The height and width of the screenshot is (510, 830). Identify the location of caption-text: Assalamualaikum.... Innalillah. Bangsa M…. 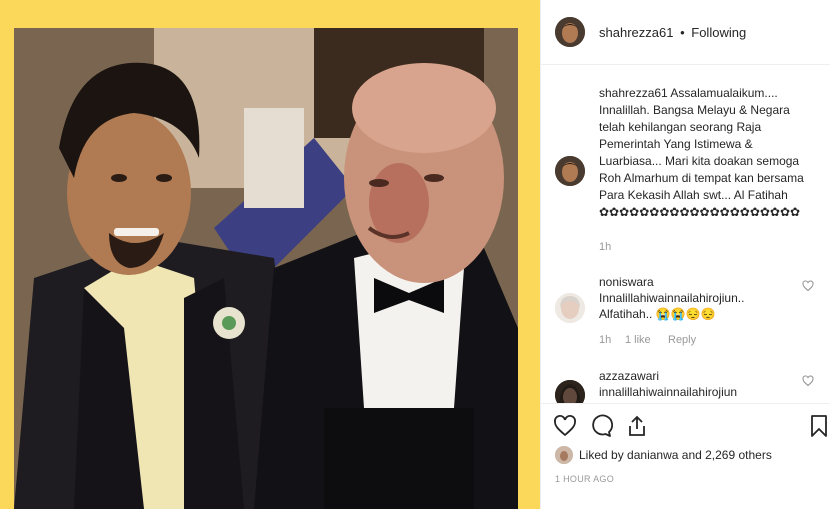
(701, 152).